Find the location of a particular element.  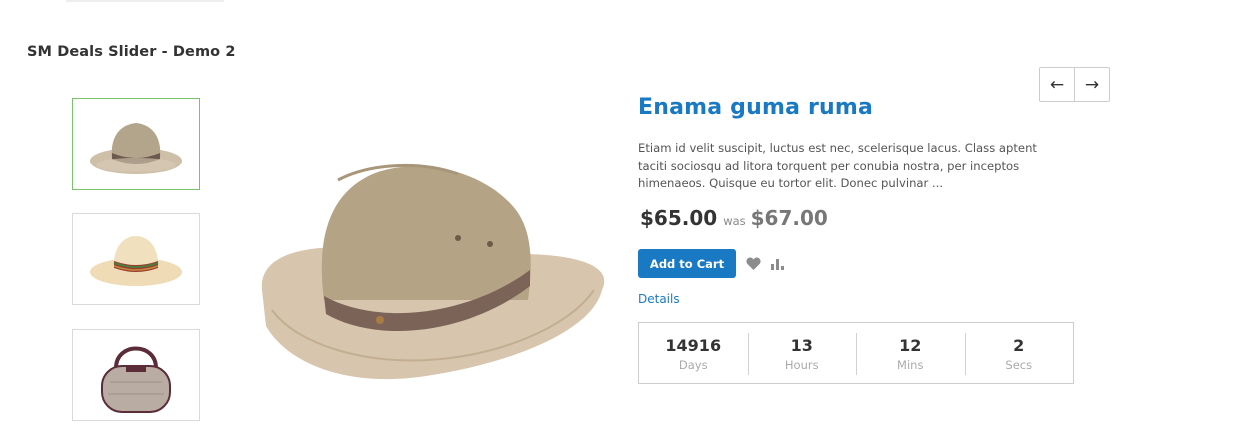

product-actions: Add to Cart is located at coordinates (713, 263).